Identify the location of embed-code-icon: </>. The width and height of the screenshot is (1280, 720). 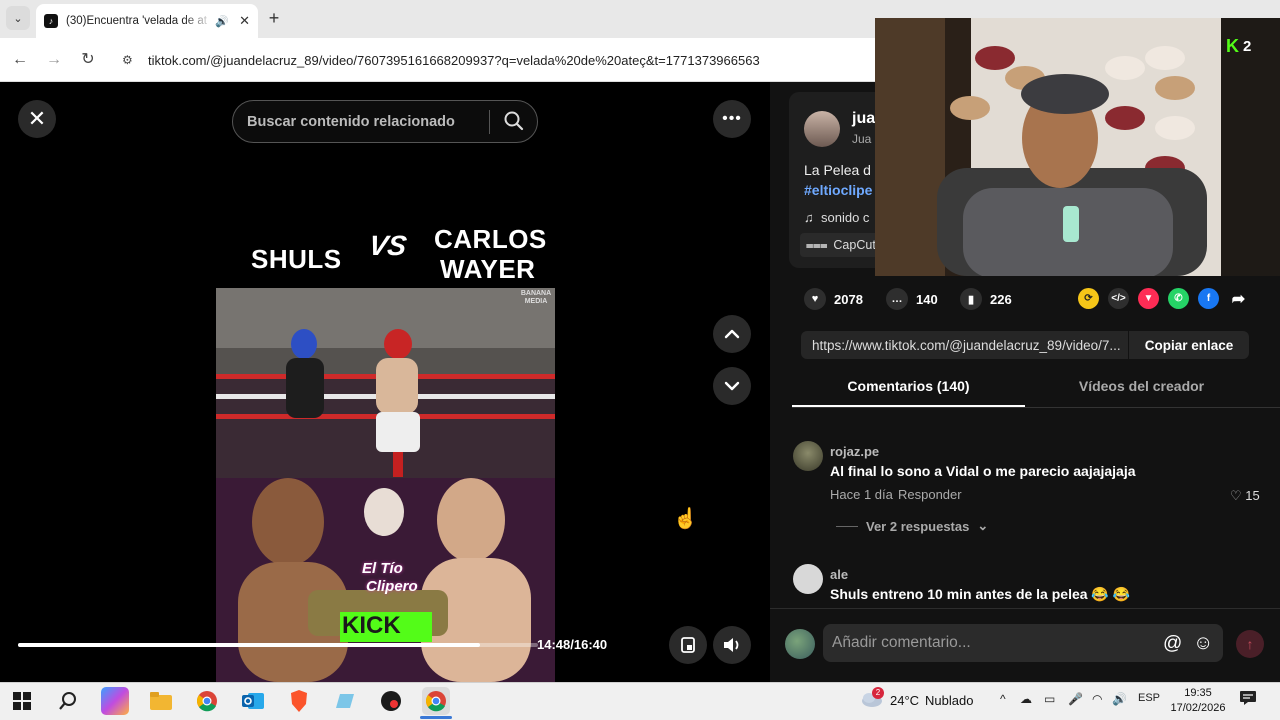
(1118, 298).